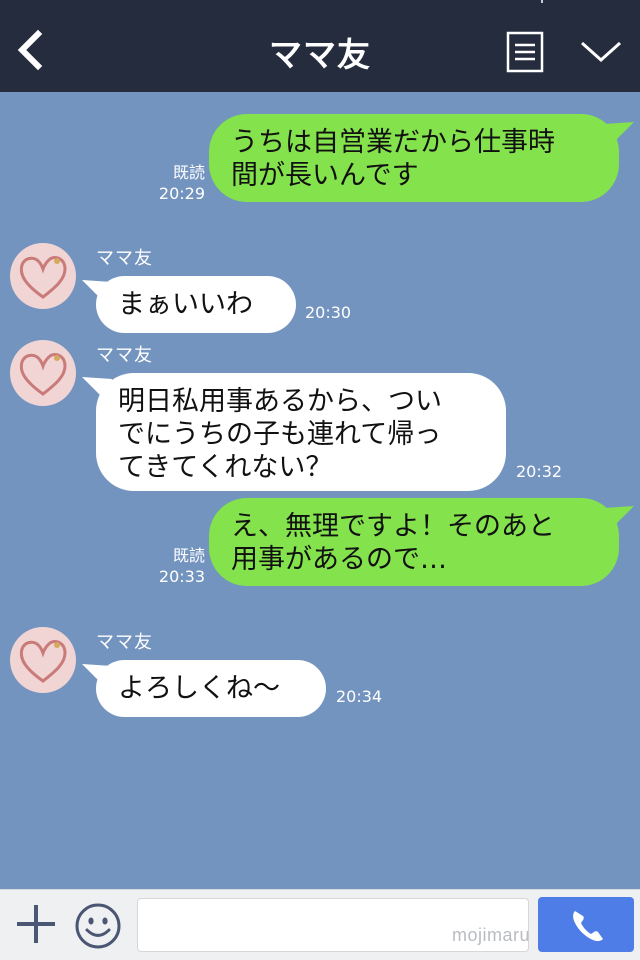 The height and width of the screenshot is (960, 640). I want to click on chat-header: ママ友, so click(320, 46).